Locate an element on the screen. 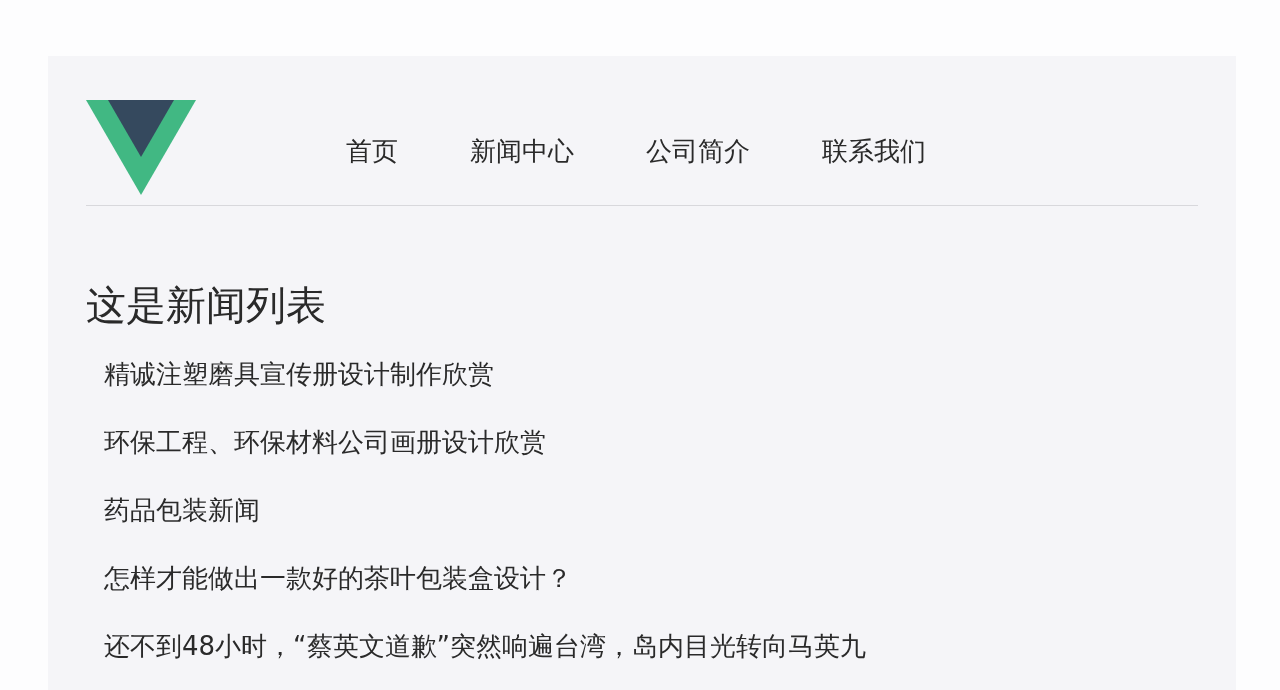 The image size is (1280, 690). page-heading: 这是新闻列表 is located at coordinates (206, 305).